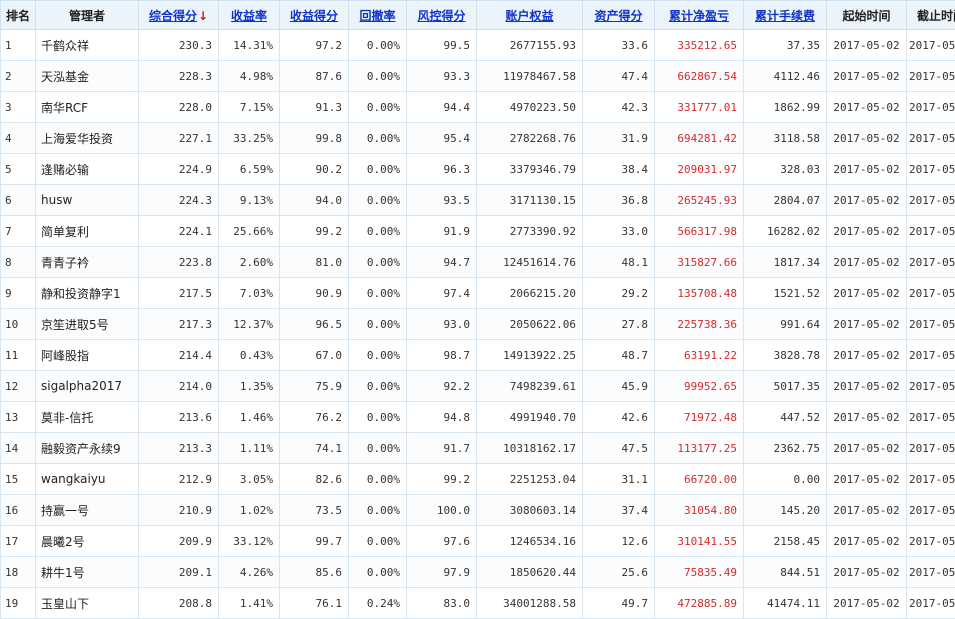 This screenshot has height=619, width=955. I want to click on asset-score: 48.1, so click(619, 262).